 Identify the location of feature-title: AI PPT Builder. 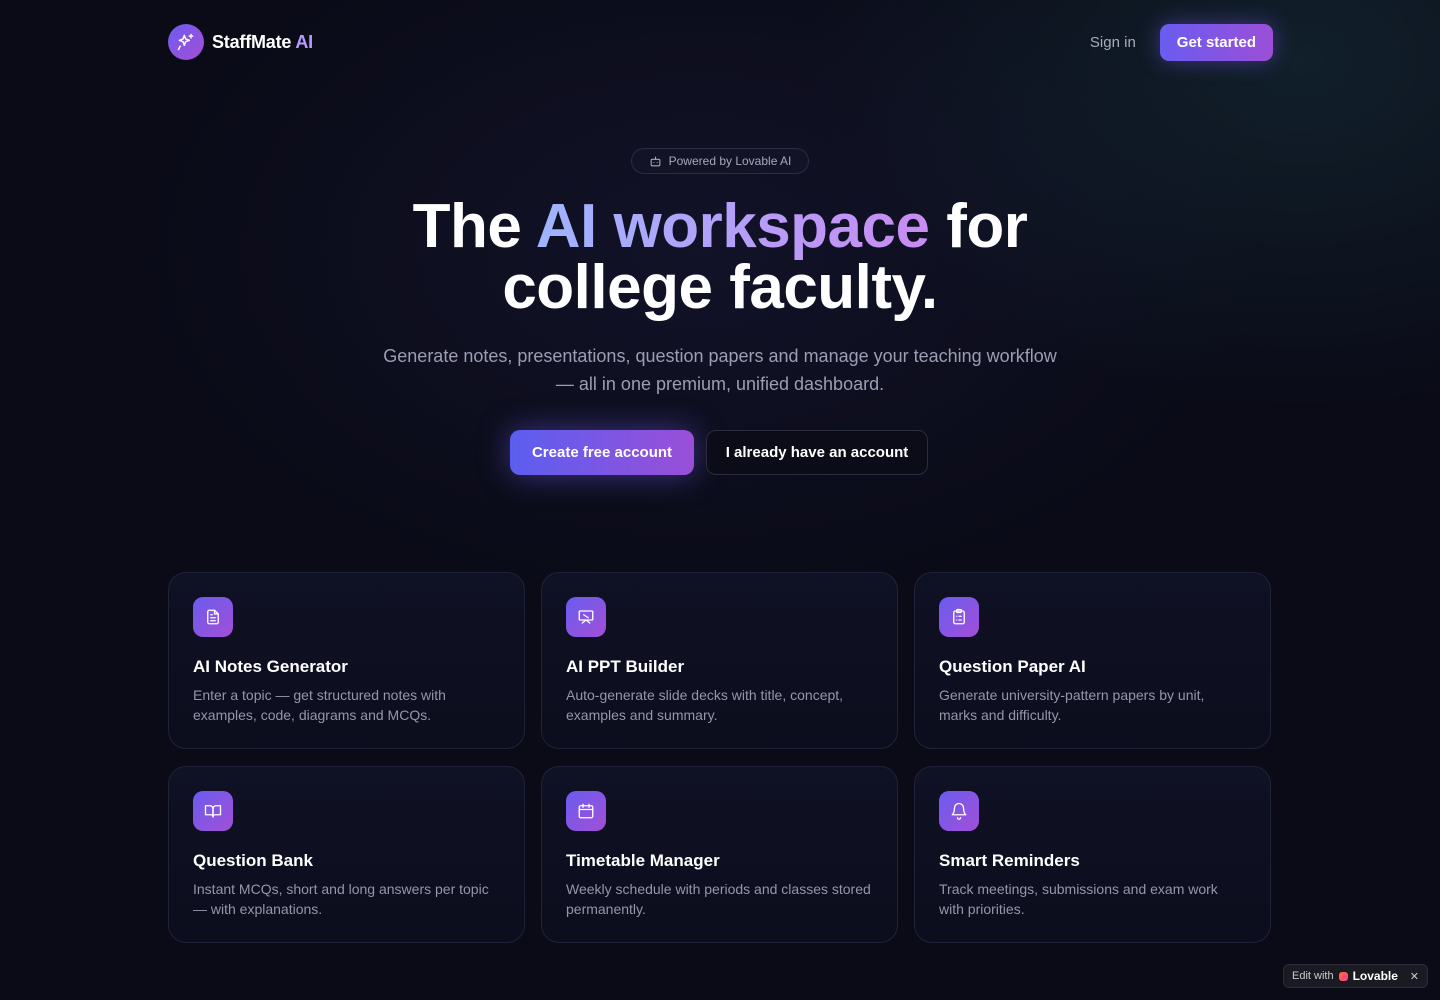
(625, 666).